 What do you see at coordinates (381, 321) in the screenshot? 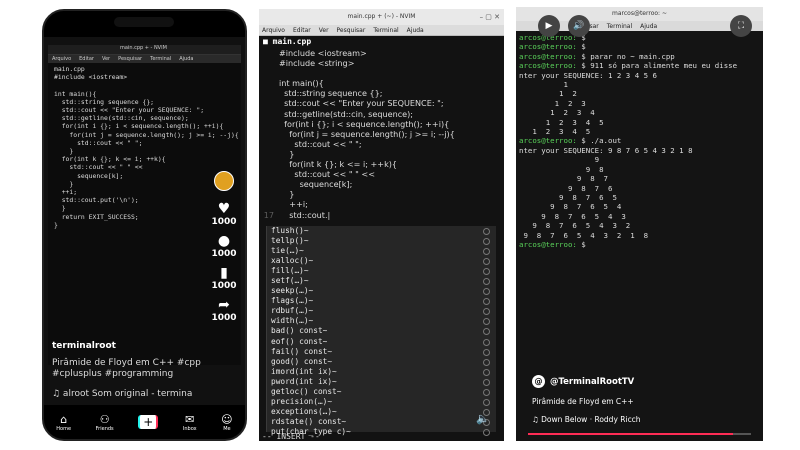
I see `completion-item: width(…)~` at bounding box center [381, 321].